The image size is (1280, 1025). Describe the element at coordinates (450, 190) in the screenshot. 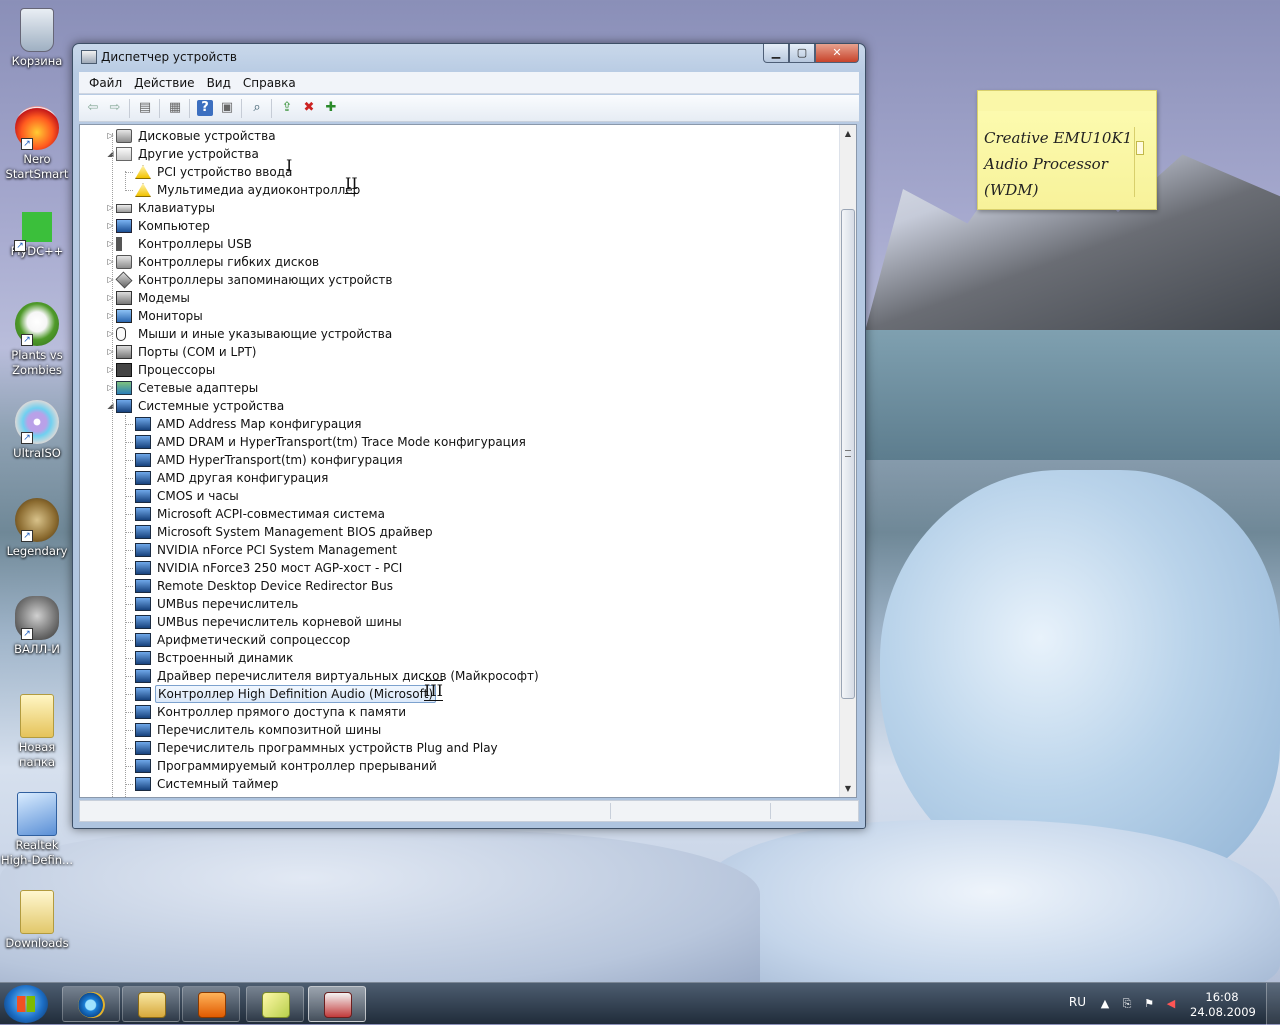

I see `tree-node: Мультимедиа аудиоконтроллер` at that location.